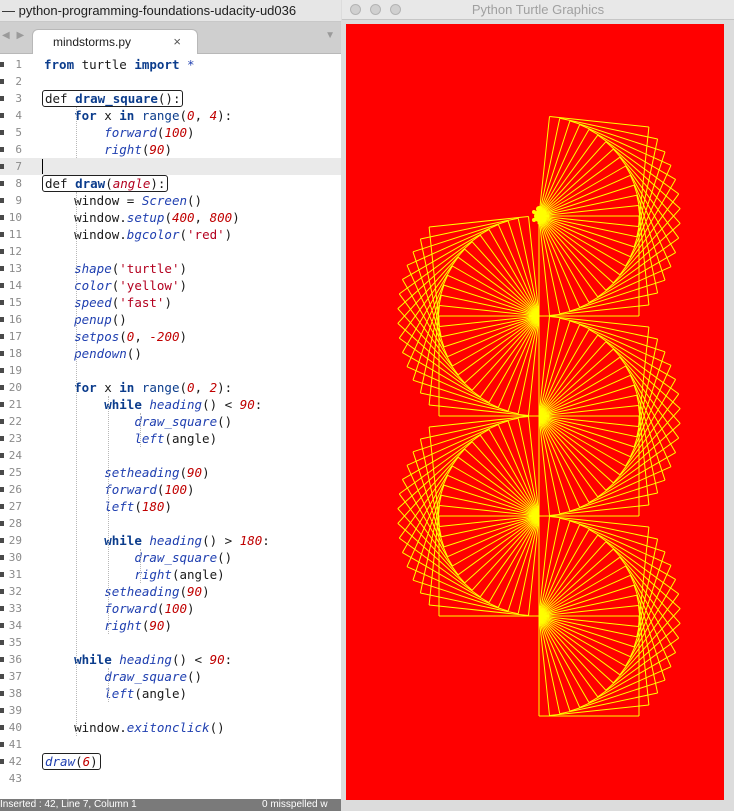  I want to click on code-line: while heading() > 180:, so click(157, 540).